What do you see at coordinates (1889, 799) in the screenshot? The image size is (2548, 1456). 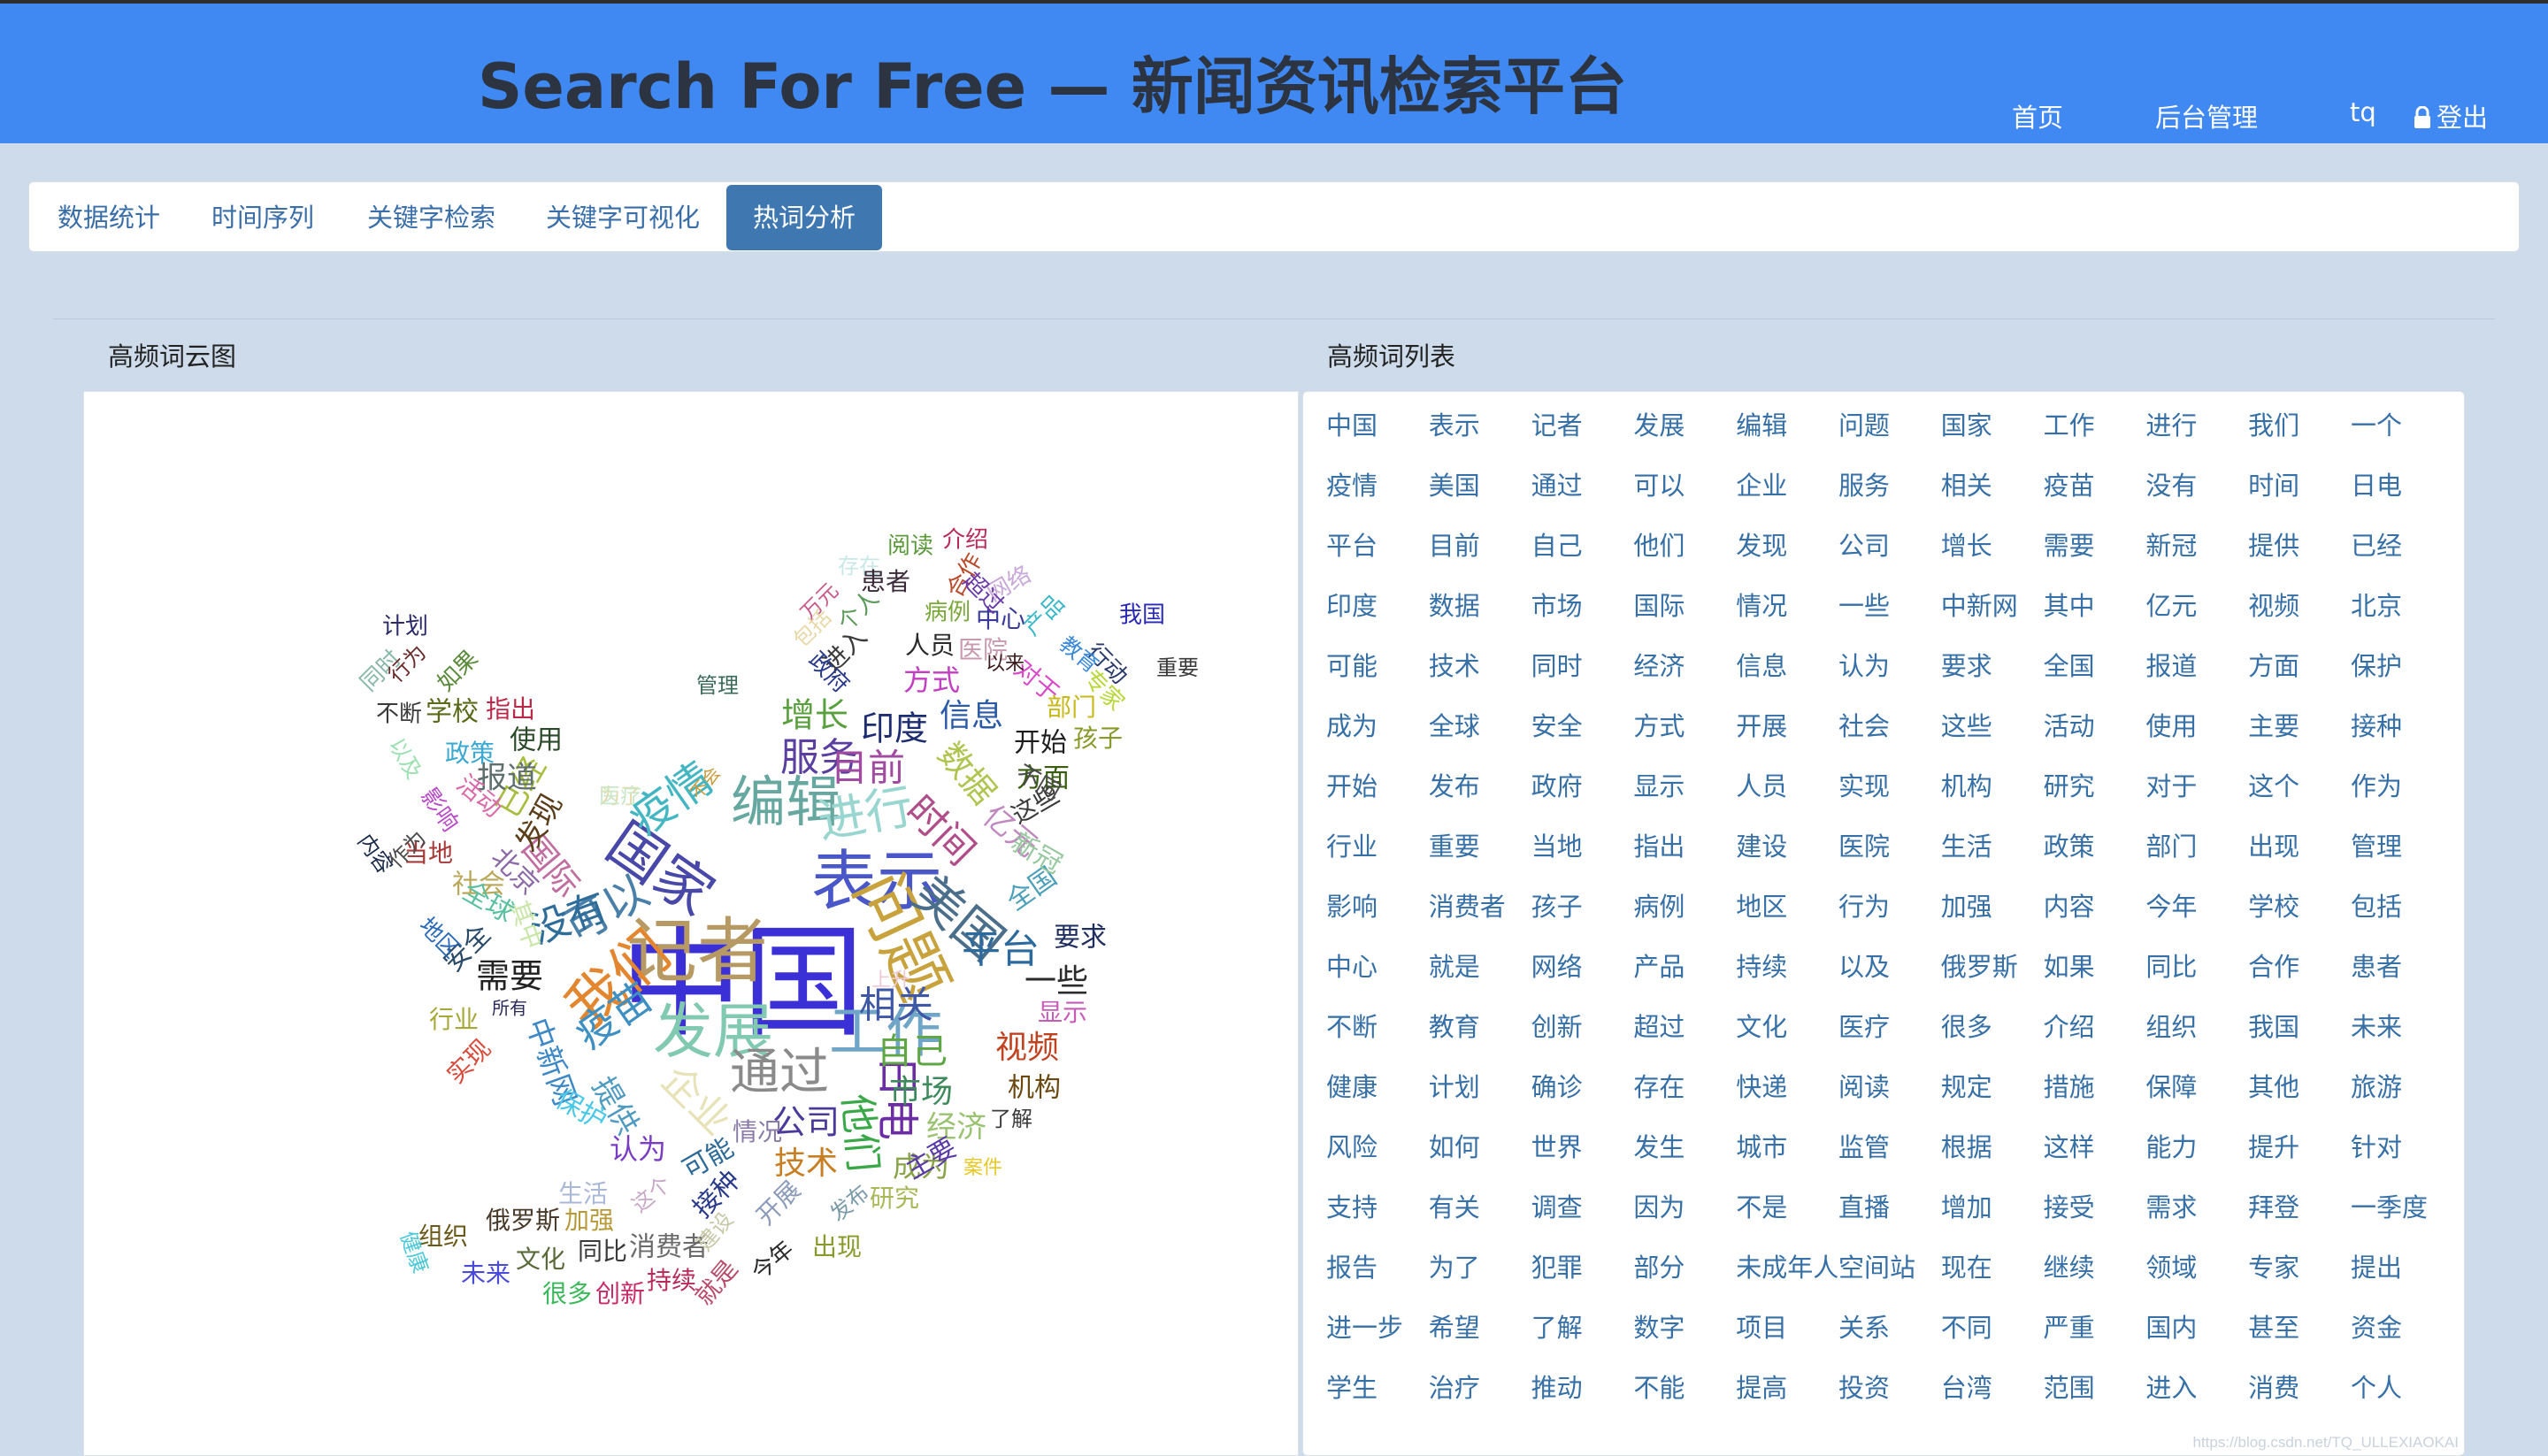 I see `hot-word-item: 实现` at bounding box center [1889, 799].